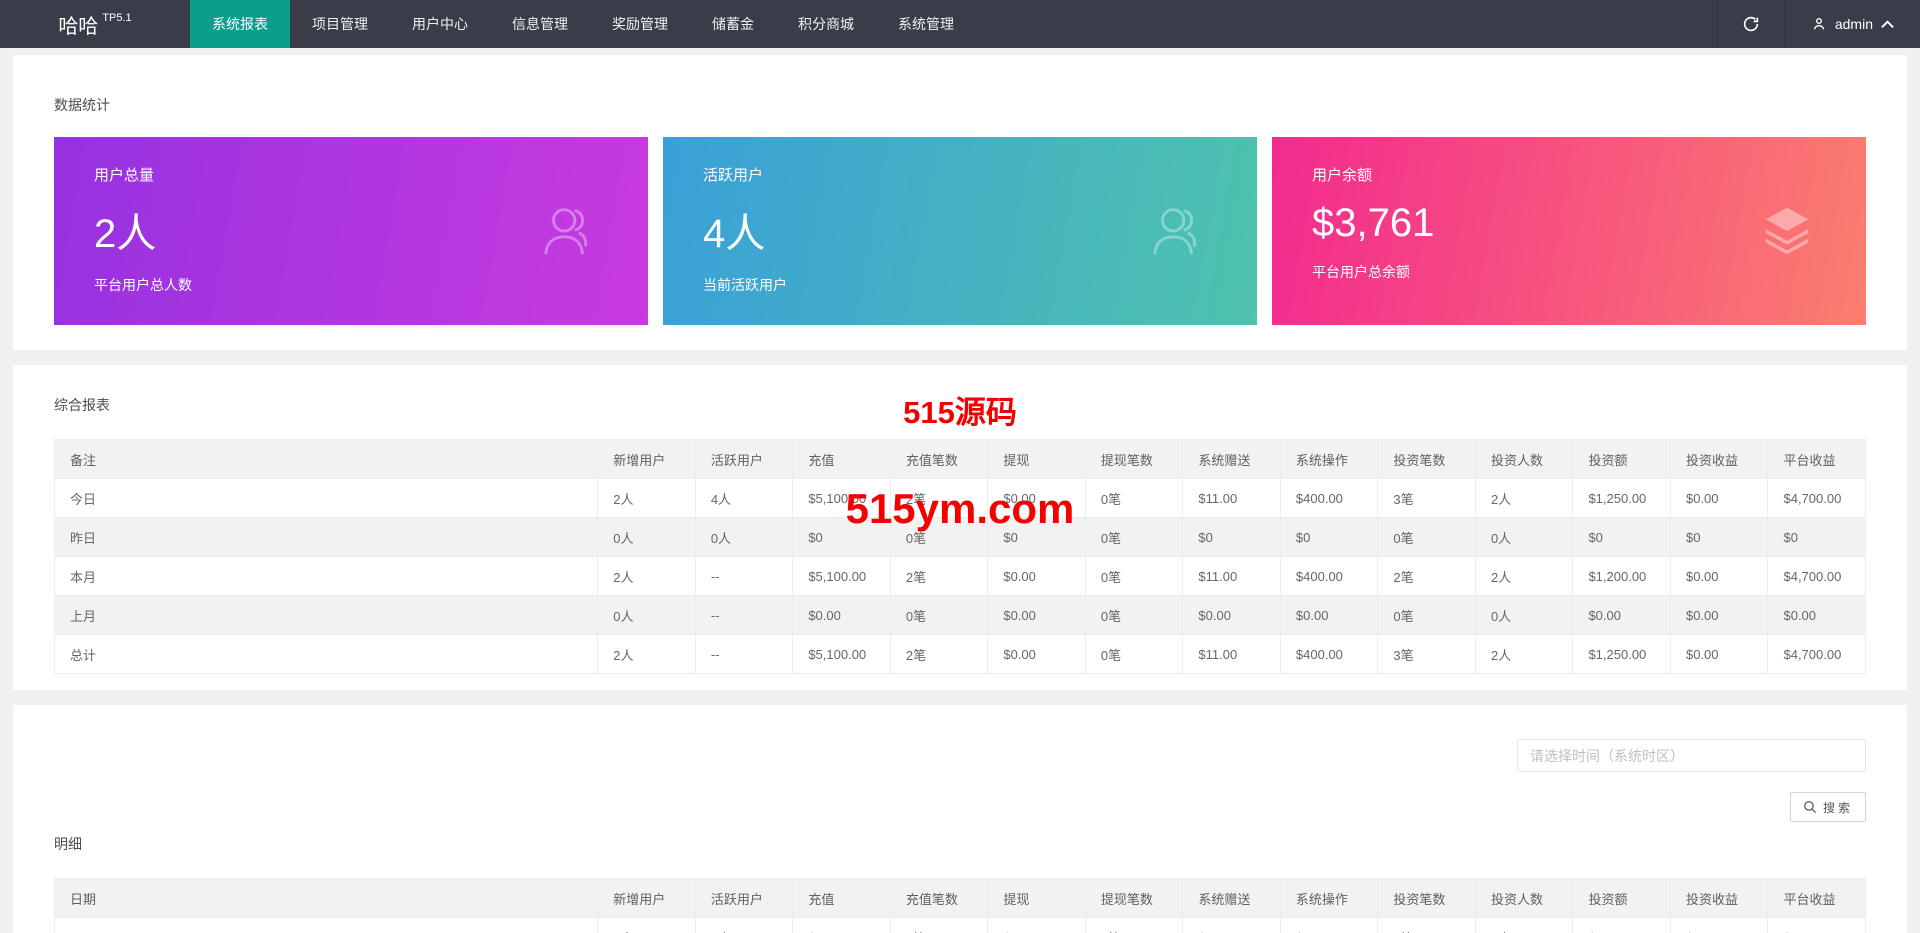  I want to click on table-cell: 昨日, so click(326, 537).